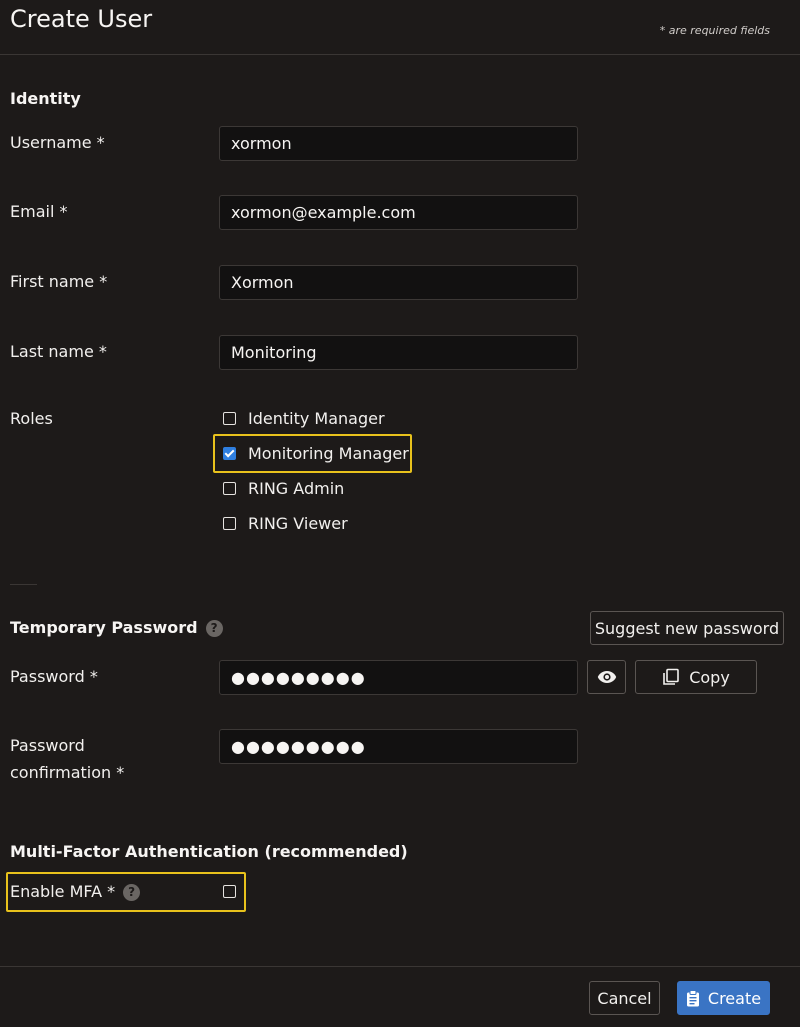 The width and height of the screenshot is (800, 1027). What do you see at coordinates (23, 584) in the screenshot?
I see `section-divider` at bounding box center [23, 584].